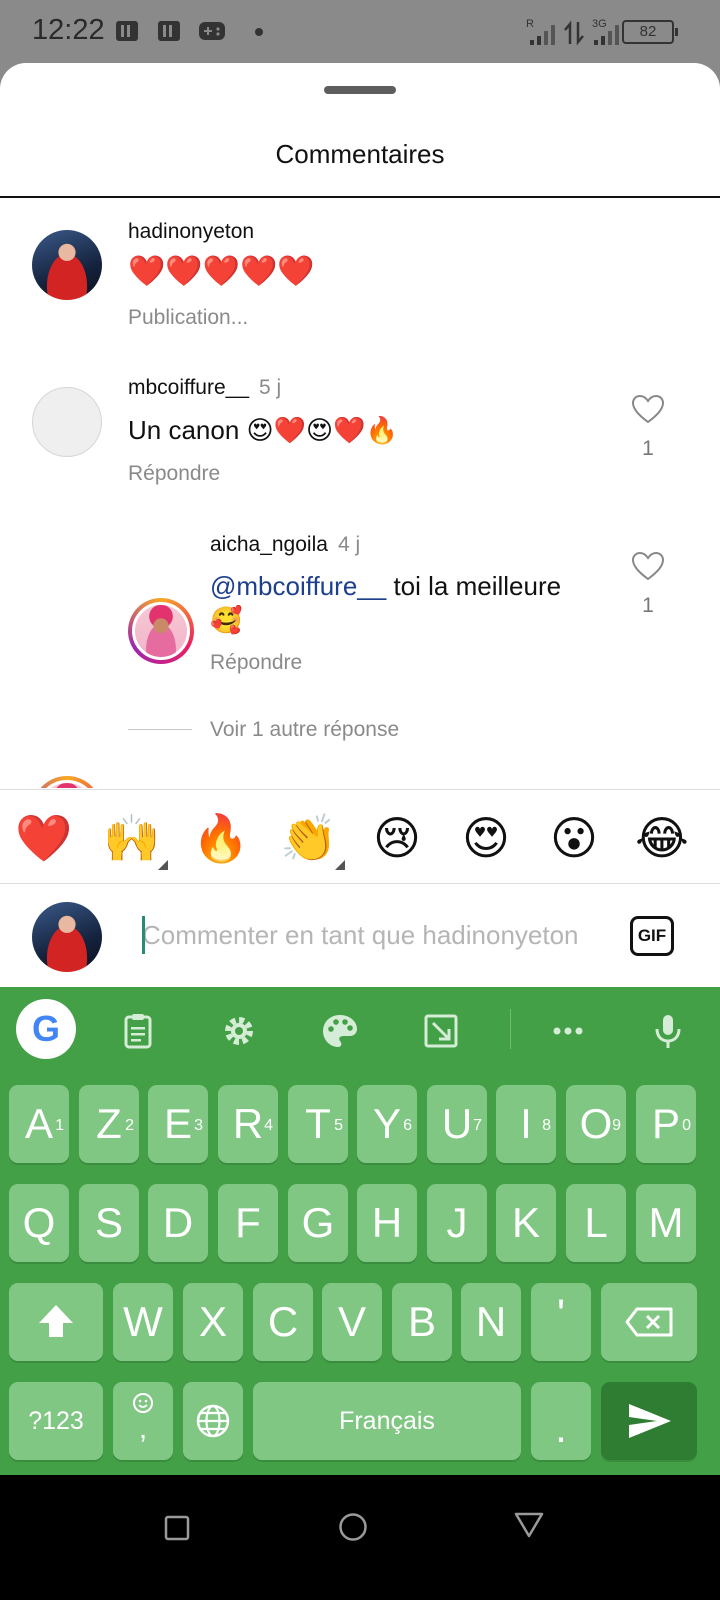 The width and height of the screenshot is (720, 1600). I want to click on shift-icon, so click(56, 1321).